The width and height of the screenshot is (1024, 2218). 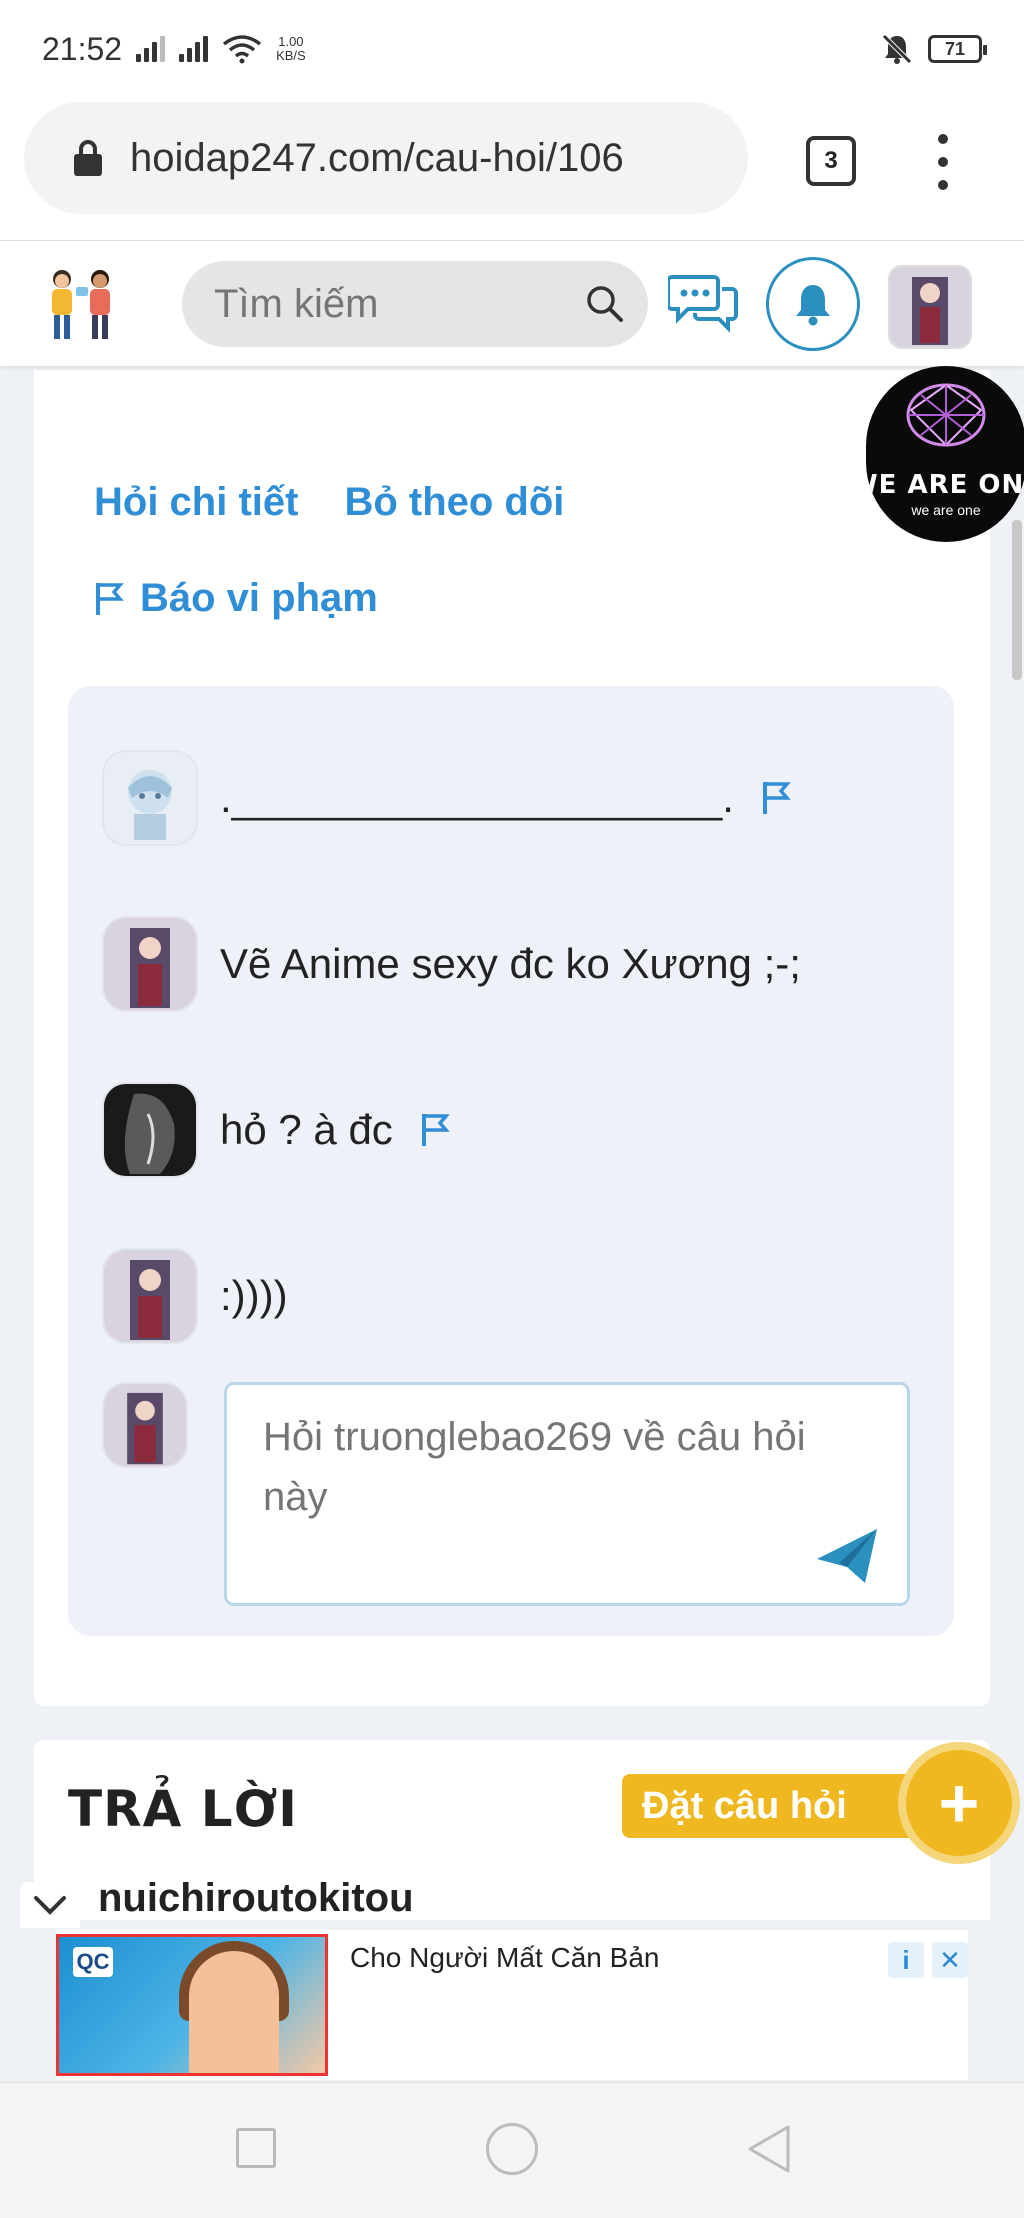 I want to click on system-nav-bar, so click(x=512, y=2150).